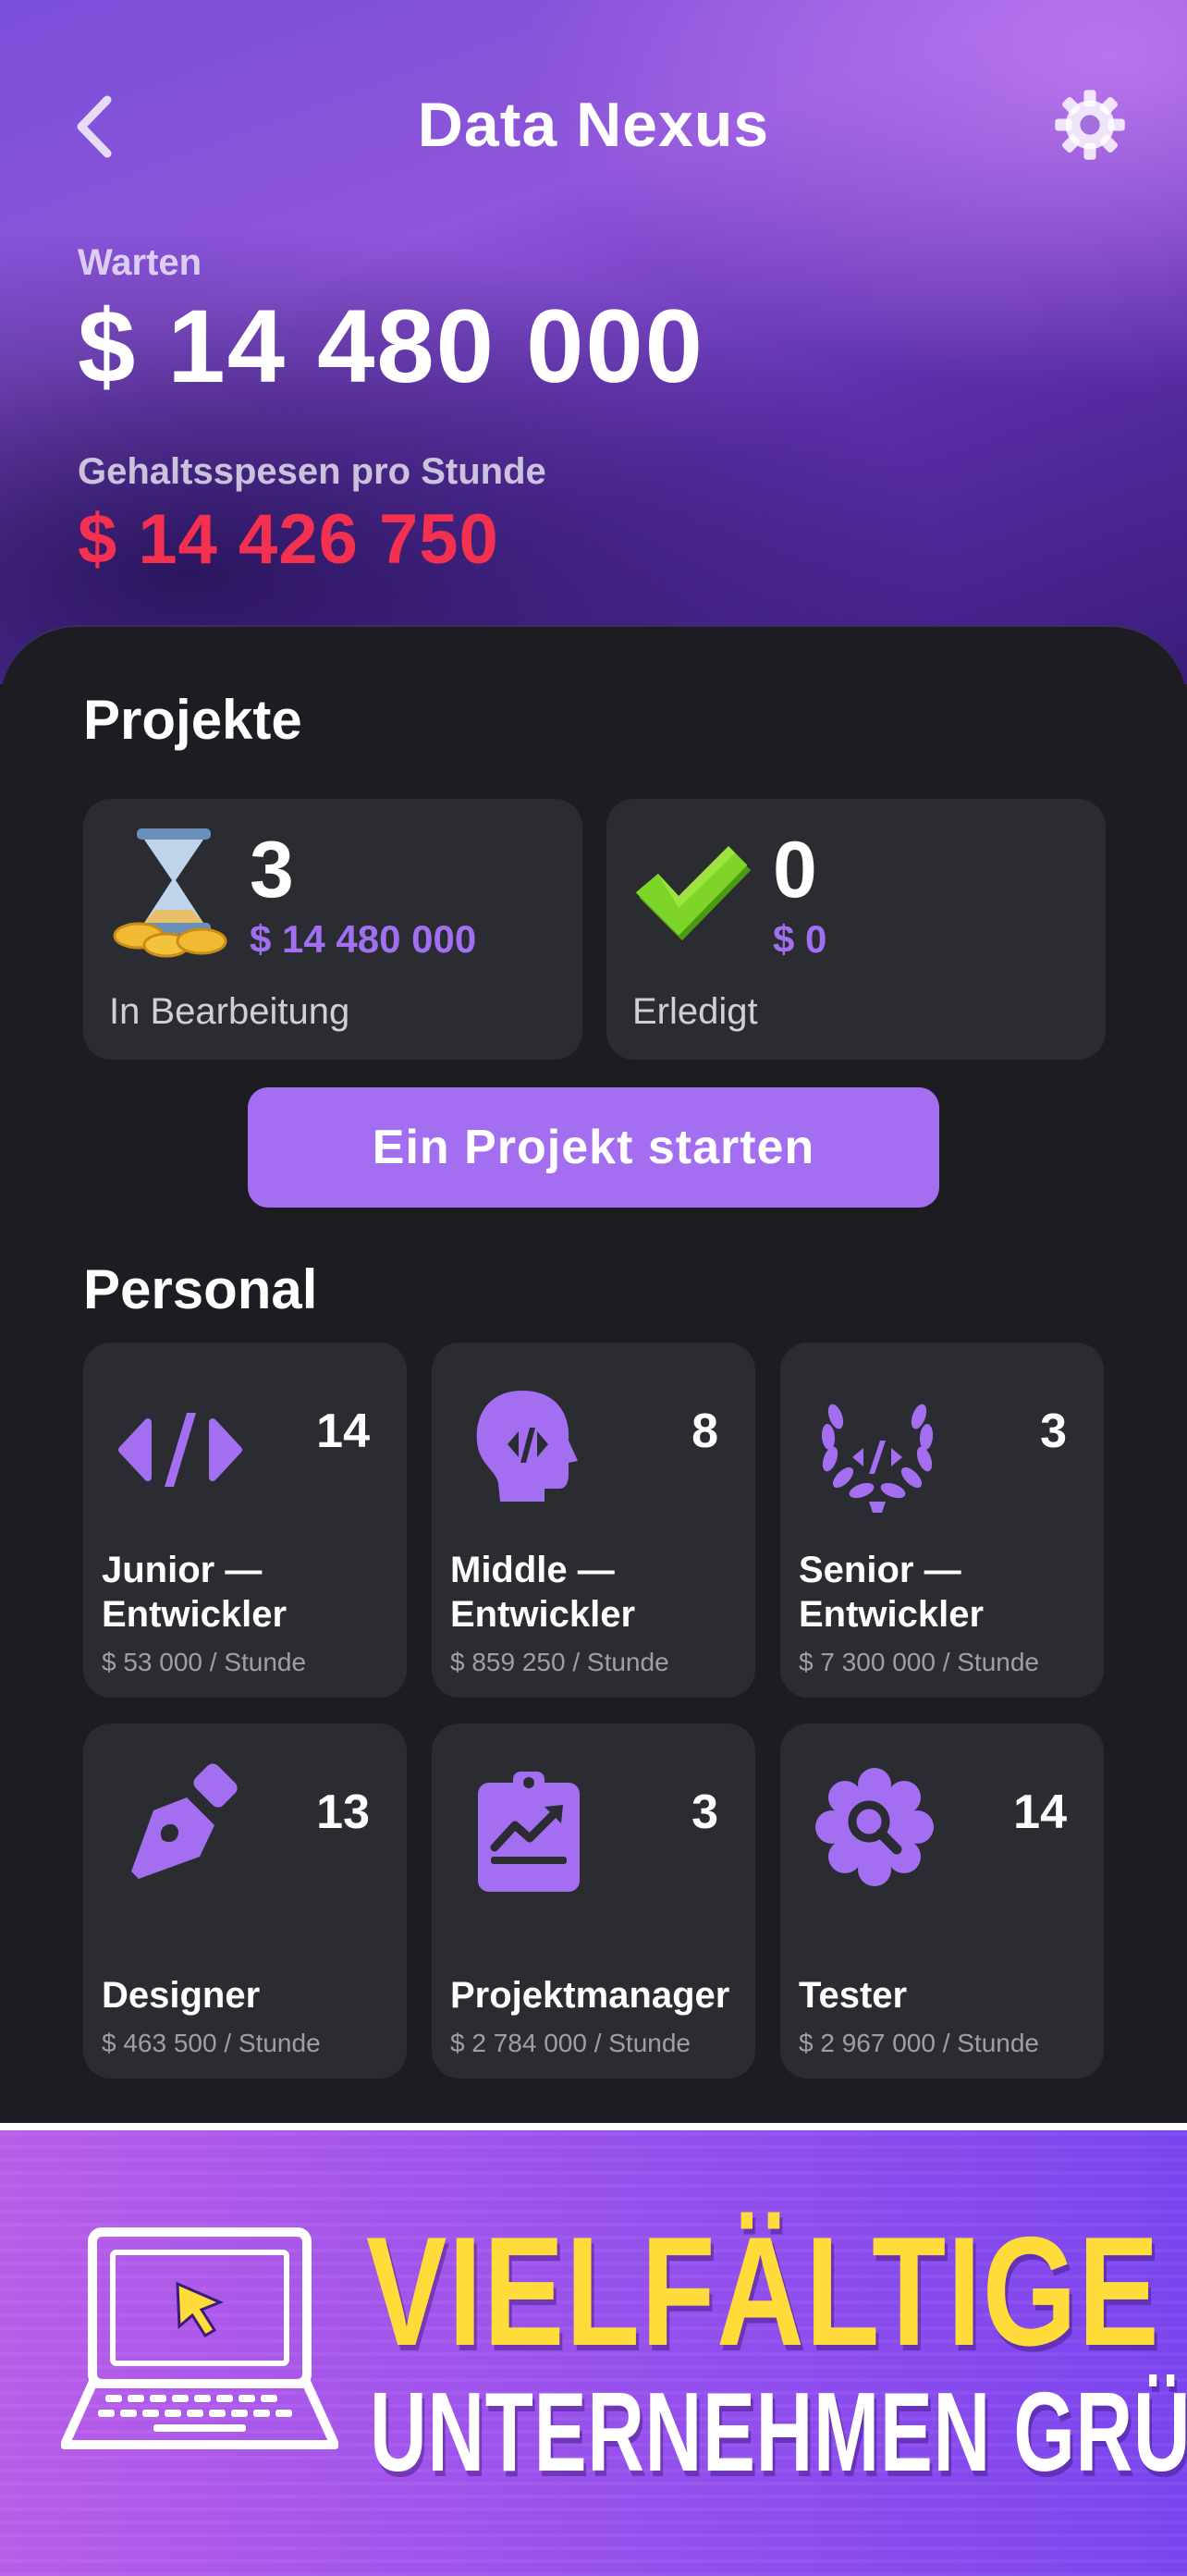  Describe the element at coordinates (272, 870) in the screenshot. I see `project-count: 3` at that location.